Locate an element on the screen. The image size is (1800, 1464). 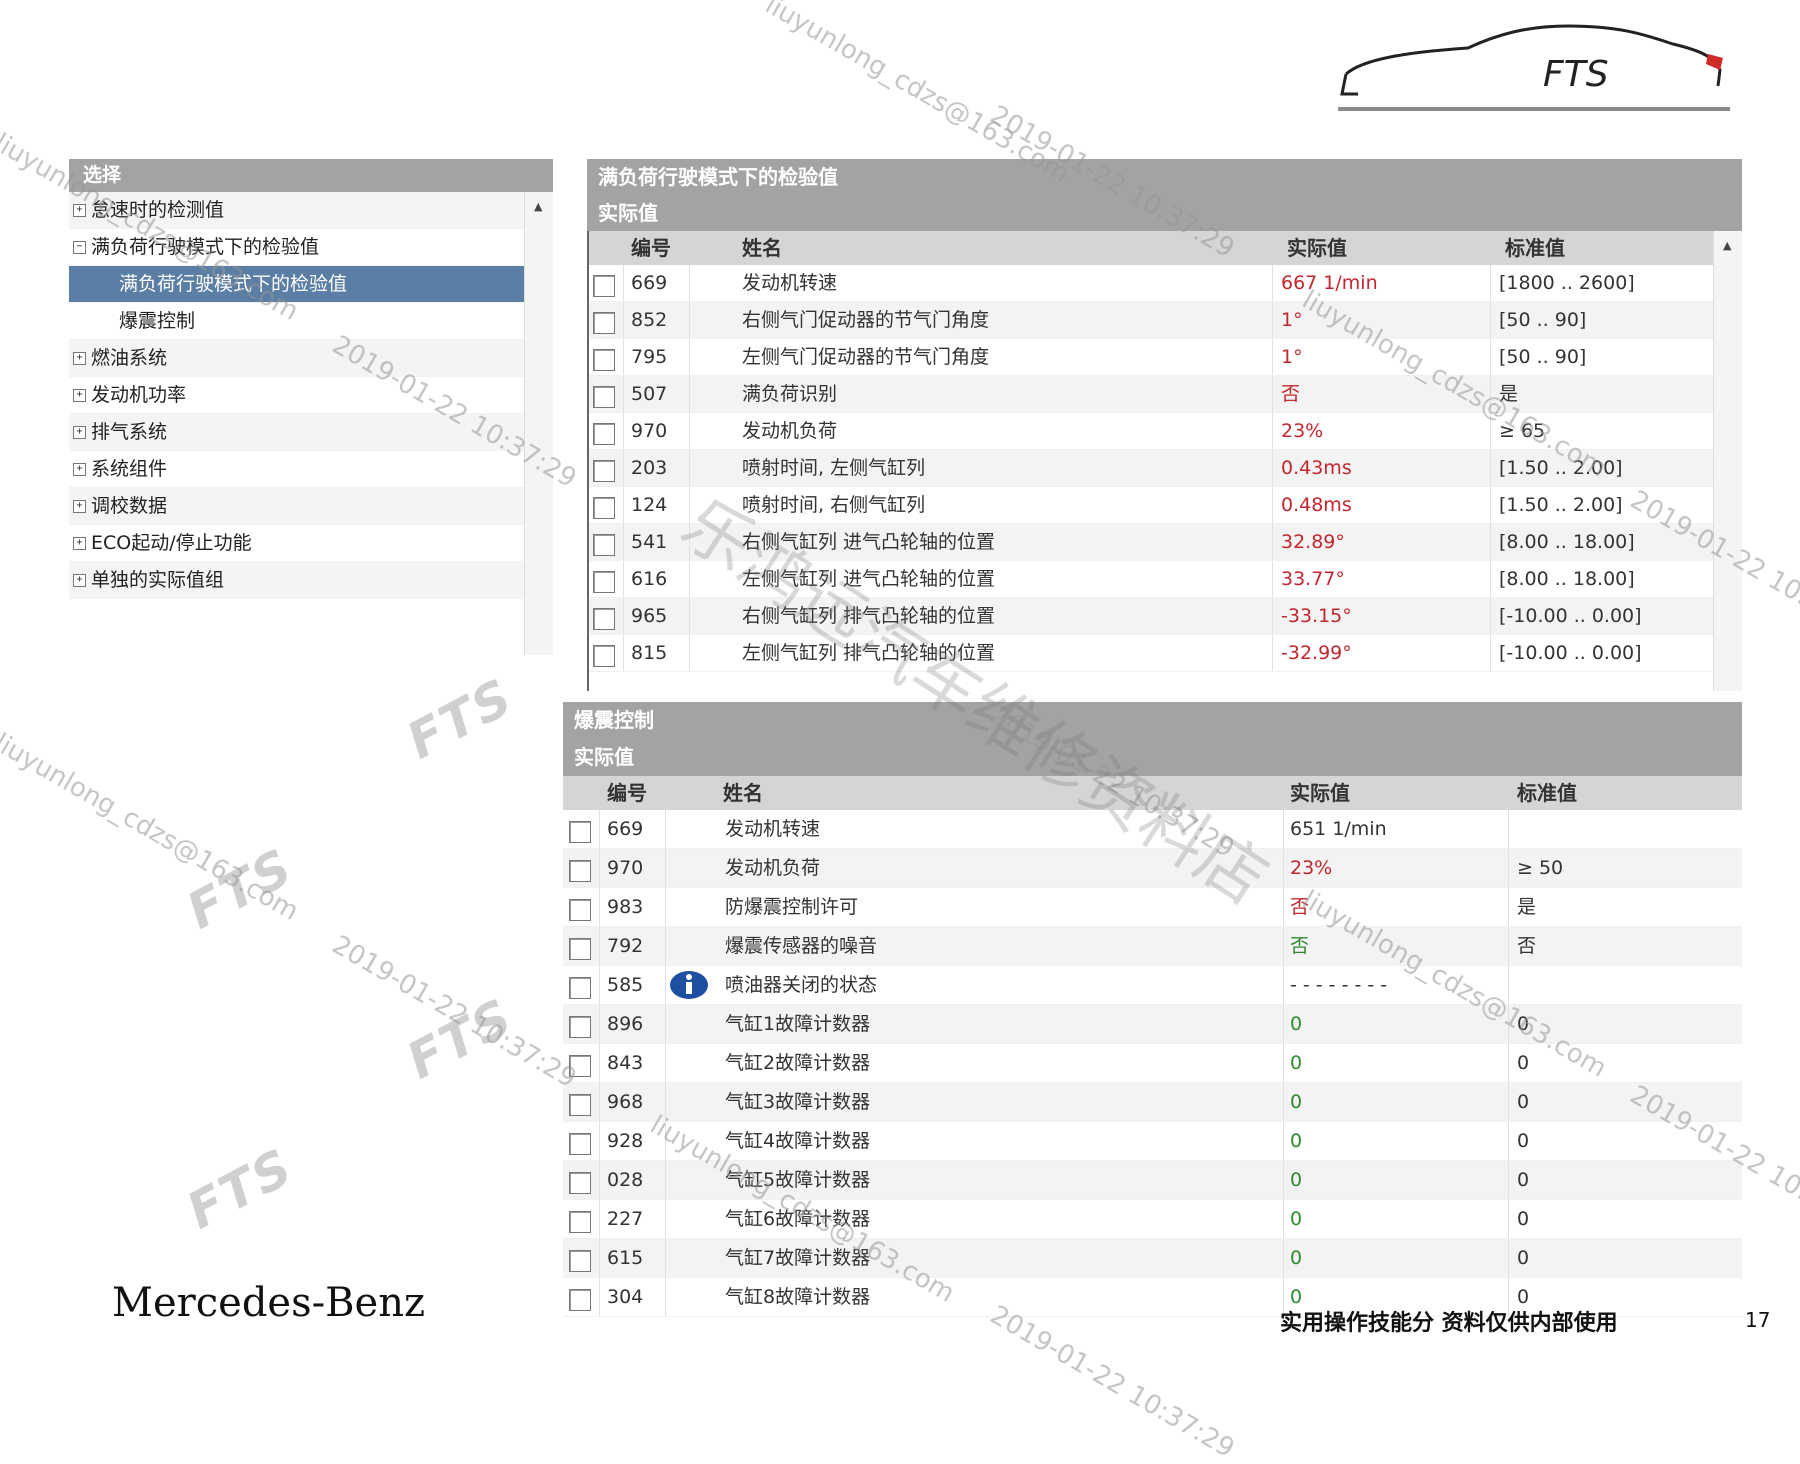
table-row: 843 气缸2故障计数器 0 0 is located at coordinates (1152, 1063).